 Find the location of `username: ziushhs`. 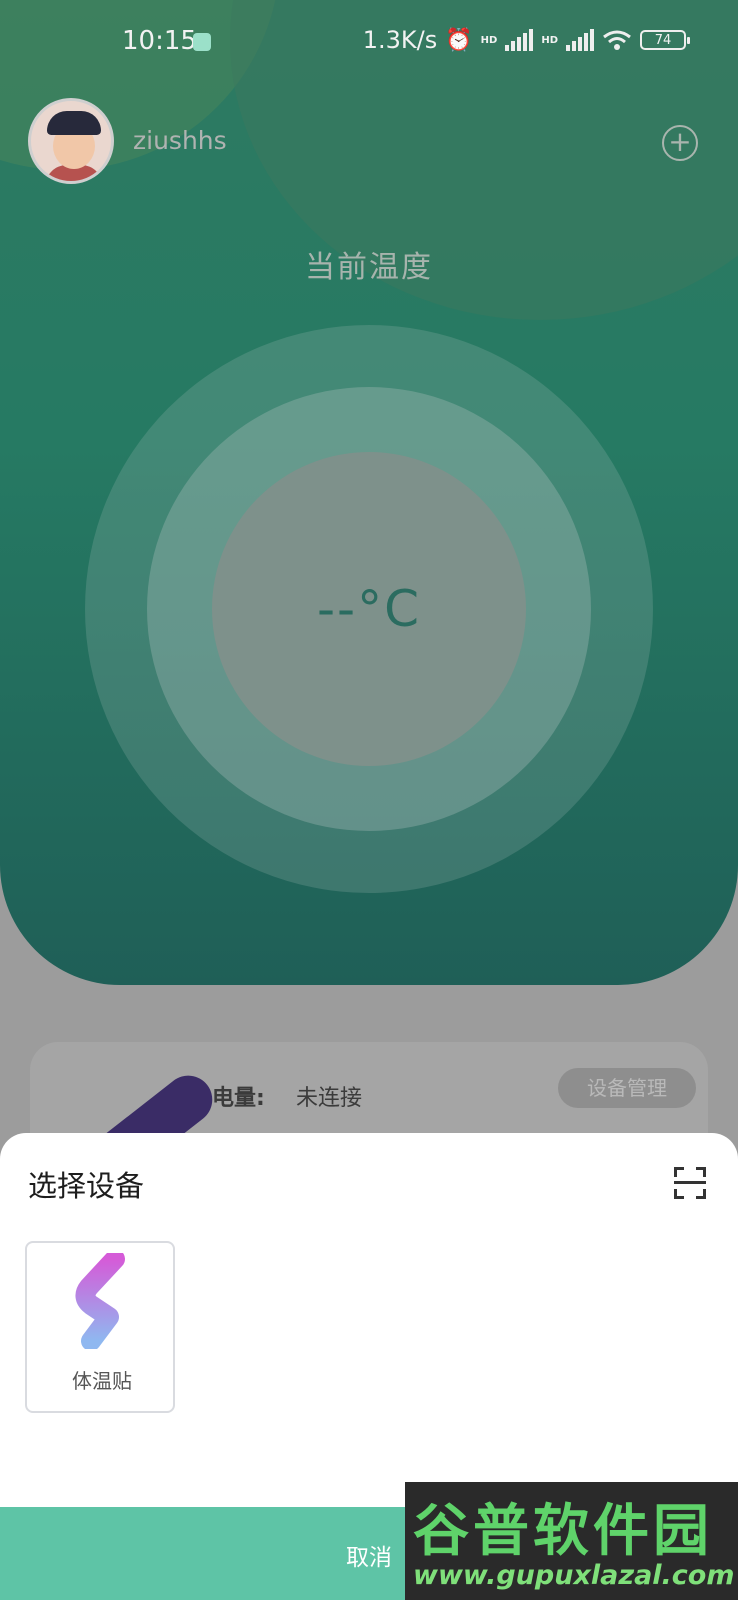

username: ziushhs is located at coordinates (180, 140).